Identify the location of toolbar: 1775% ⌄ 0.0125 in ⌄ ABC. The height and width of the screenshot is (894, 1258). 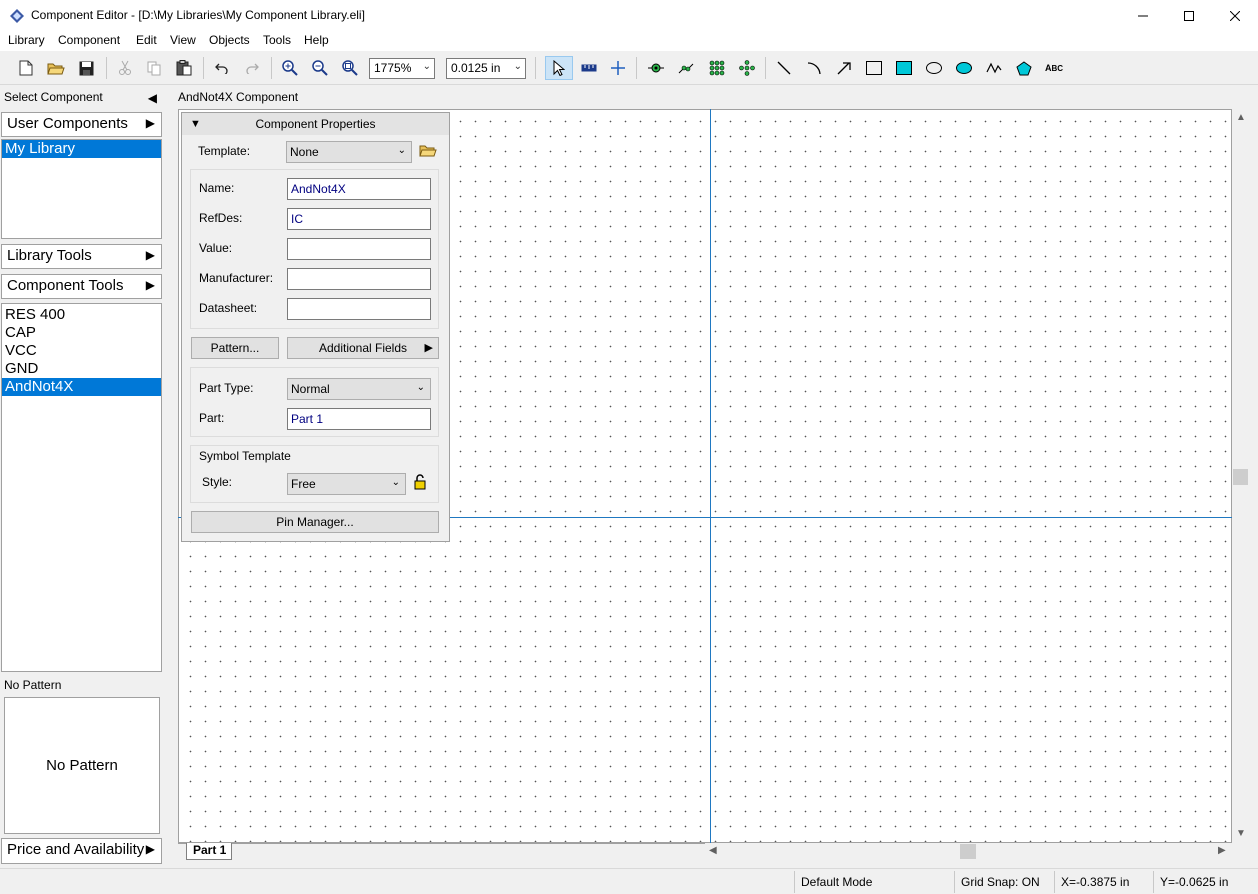
(629, 68).